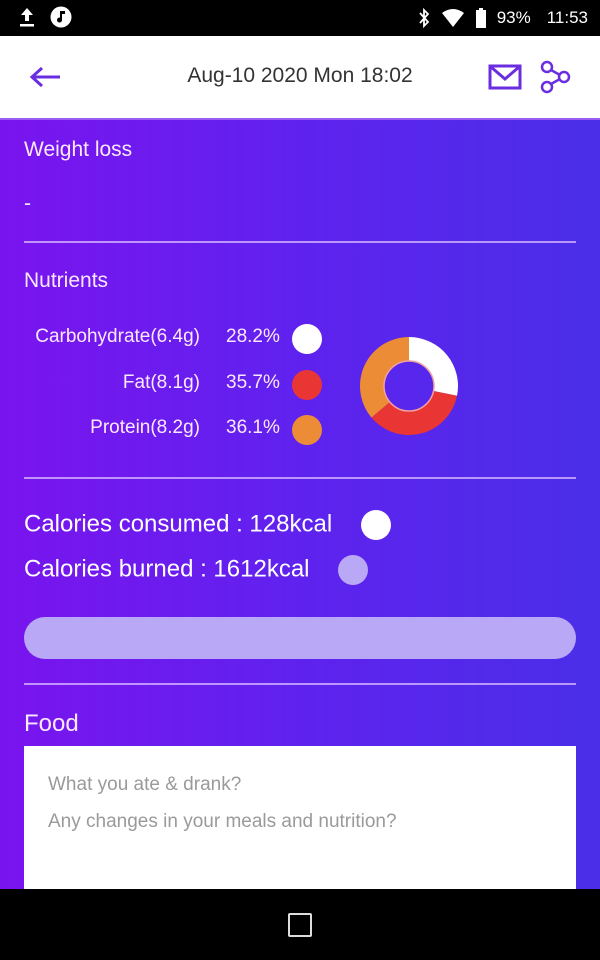 This screenshot has height=960, width=600. I want to click on nutrient-donut-chart, so click(409, 386).